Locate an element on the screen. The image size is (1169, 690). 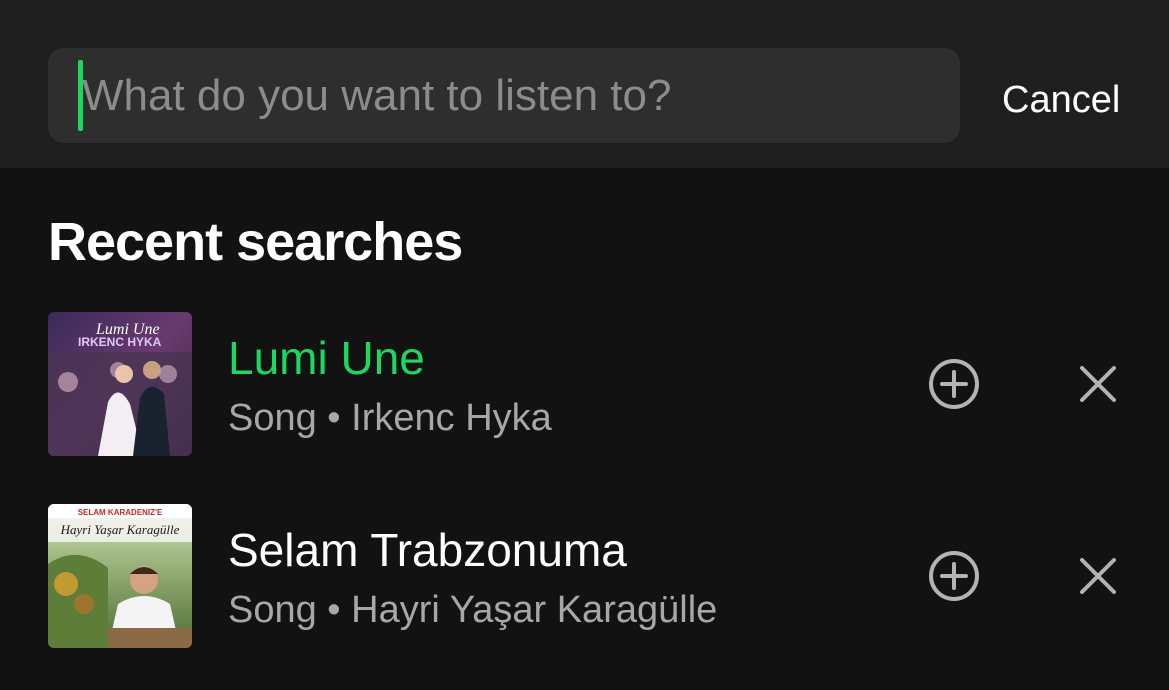
section-title: Recent searches is located at coordinates (255, 242).